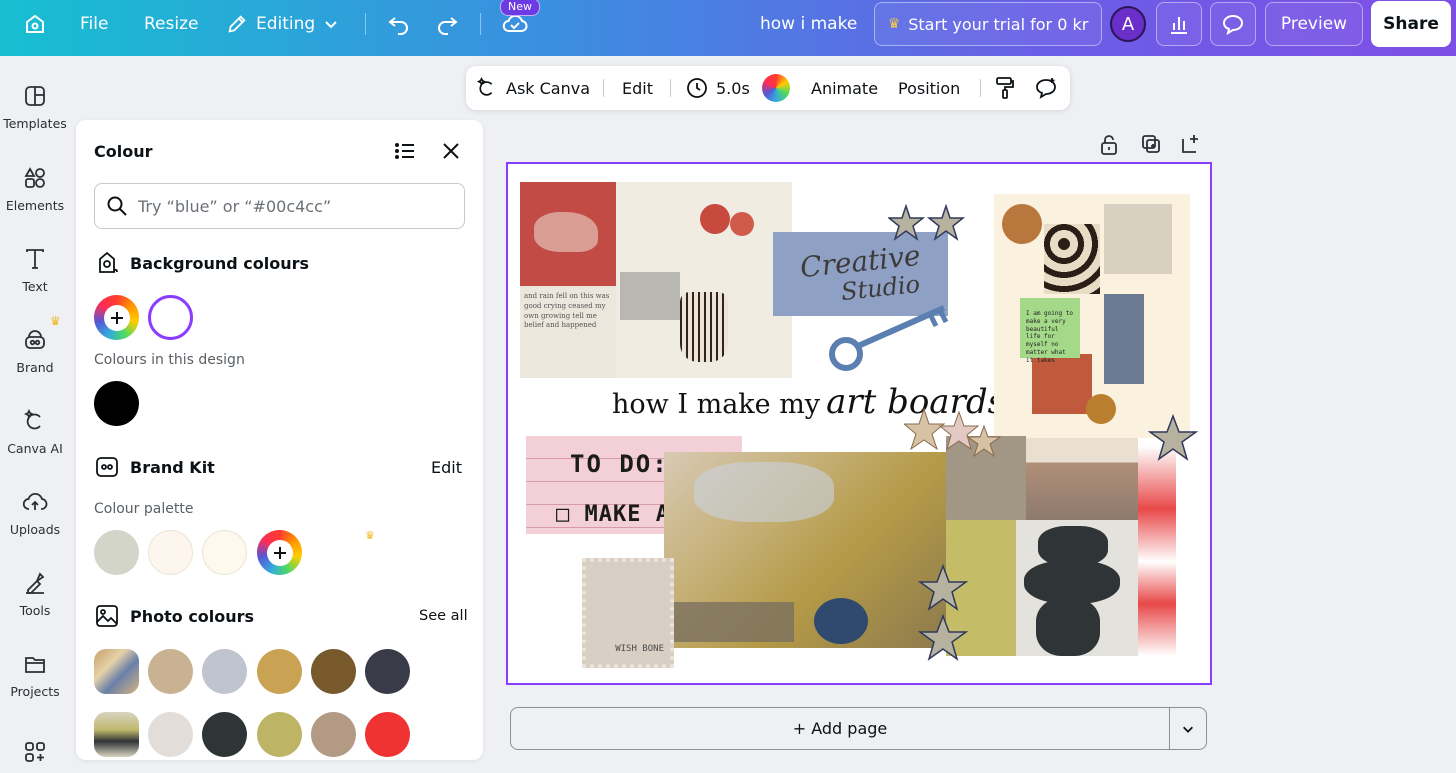  I want to click on home-icon, so click(35, 23).